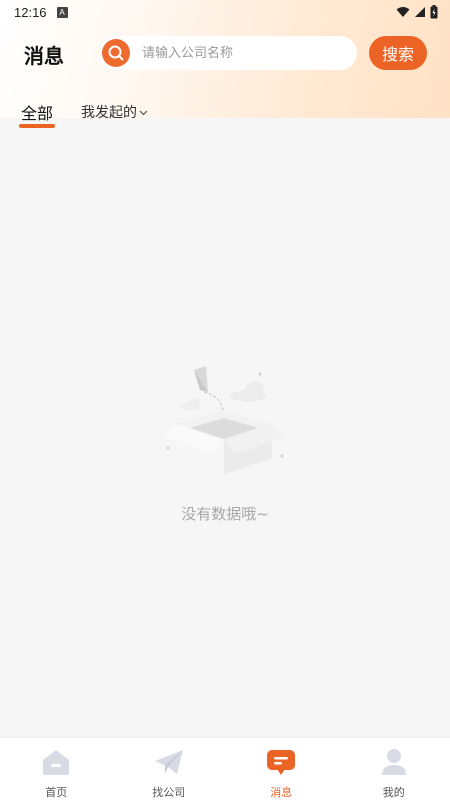 The image size is (450, 800). I want to click on cellular-signal-icon, so click(420, 12).